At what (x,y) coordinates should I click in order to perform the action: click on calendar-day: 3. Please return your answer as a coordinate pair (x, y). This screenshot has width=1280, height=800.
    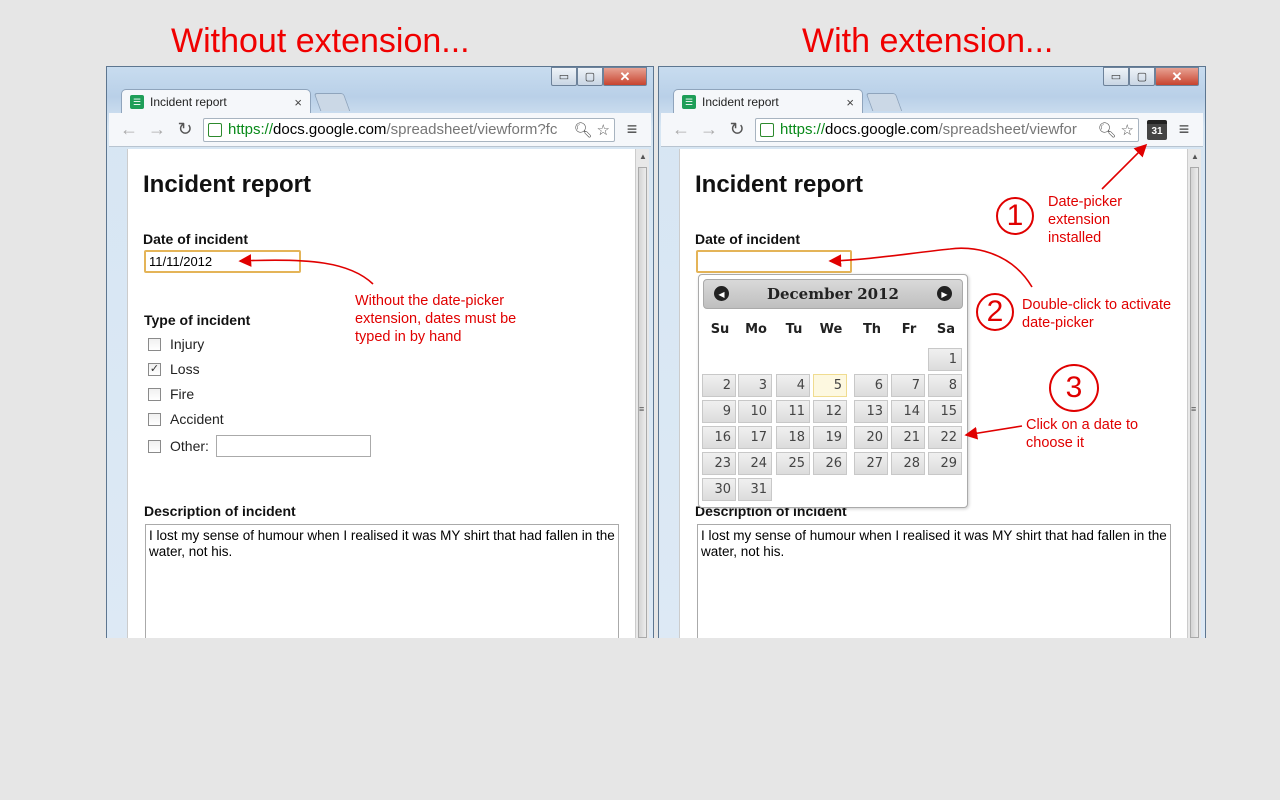
    Looking at the image, I should click on (755, 385).